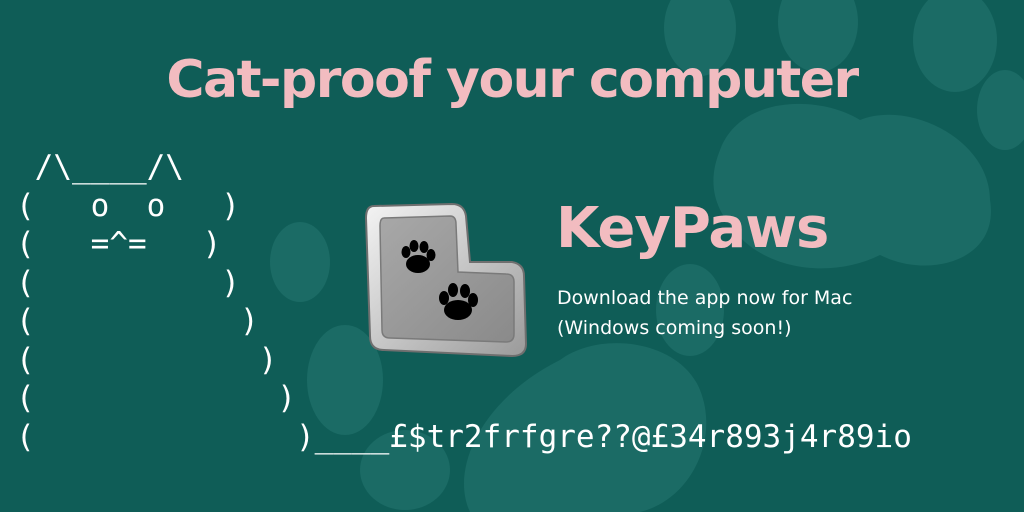 This screenshot has width=1024, height=512. I want to click on paw-key-icon, so click(446, 280).